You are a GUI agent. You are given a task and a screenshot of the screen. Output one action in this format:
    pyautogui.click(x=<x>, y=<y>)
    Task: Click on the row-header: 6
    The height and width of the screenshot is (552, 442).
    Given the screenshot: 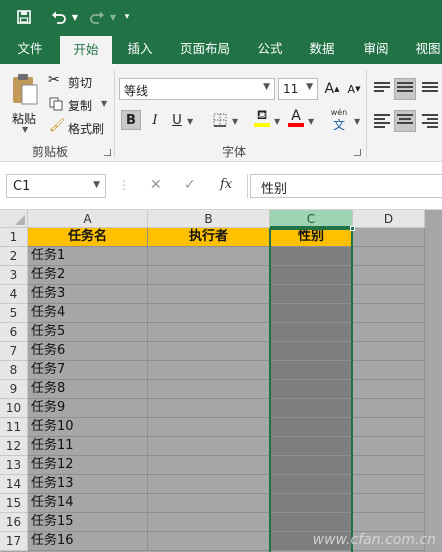 What is the action you would take?
    pyautogui.click(x=14, y=332)
    